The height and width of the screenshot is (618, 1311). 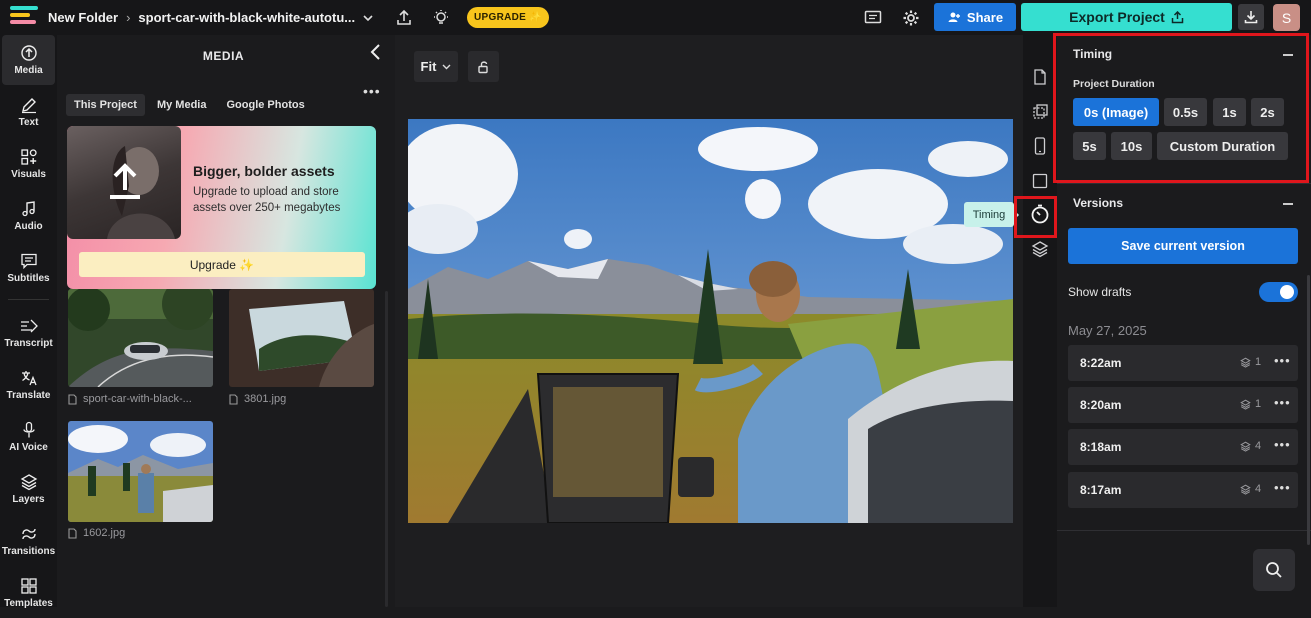 What do you see at coordinates (105, 105) in the screenshot?
I see `tab-this-project: This Project` at bounding box center [105, 105].